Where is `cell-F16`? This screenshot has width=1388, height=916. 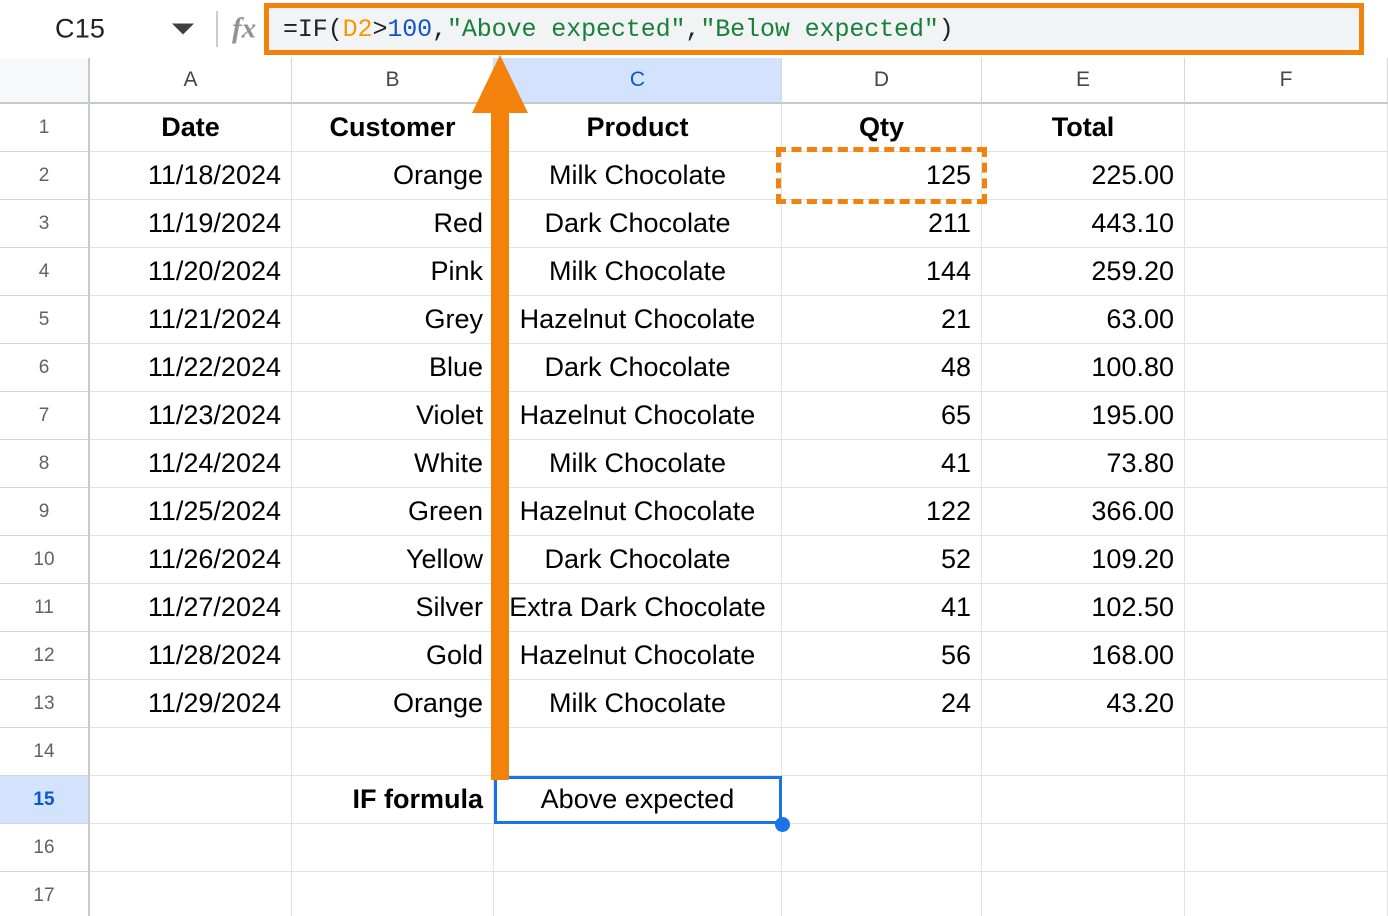
cell-F16 is located at coordinates (1286, 848).